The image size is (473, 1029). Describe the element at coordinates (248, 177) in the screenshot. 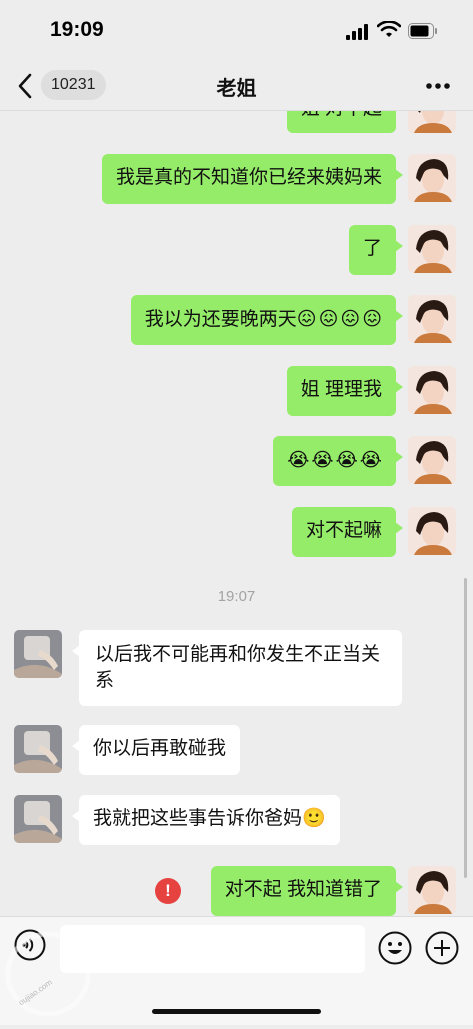

I see `message-text: 我是真的不知道你已经来姨妈来` at that location.